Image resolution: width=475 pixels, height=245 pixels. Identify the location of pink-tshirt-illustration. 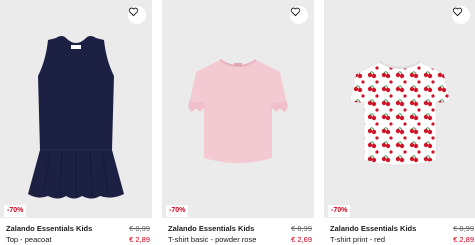
(238, 111).